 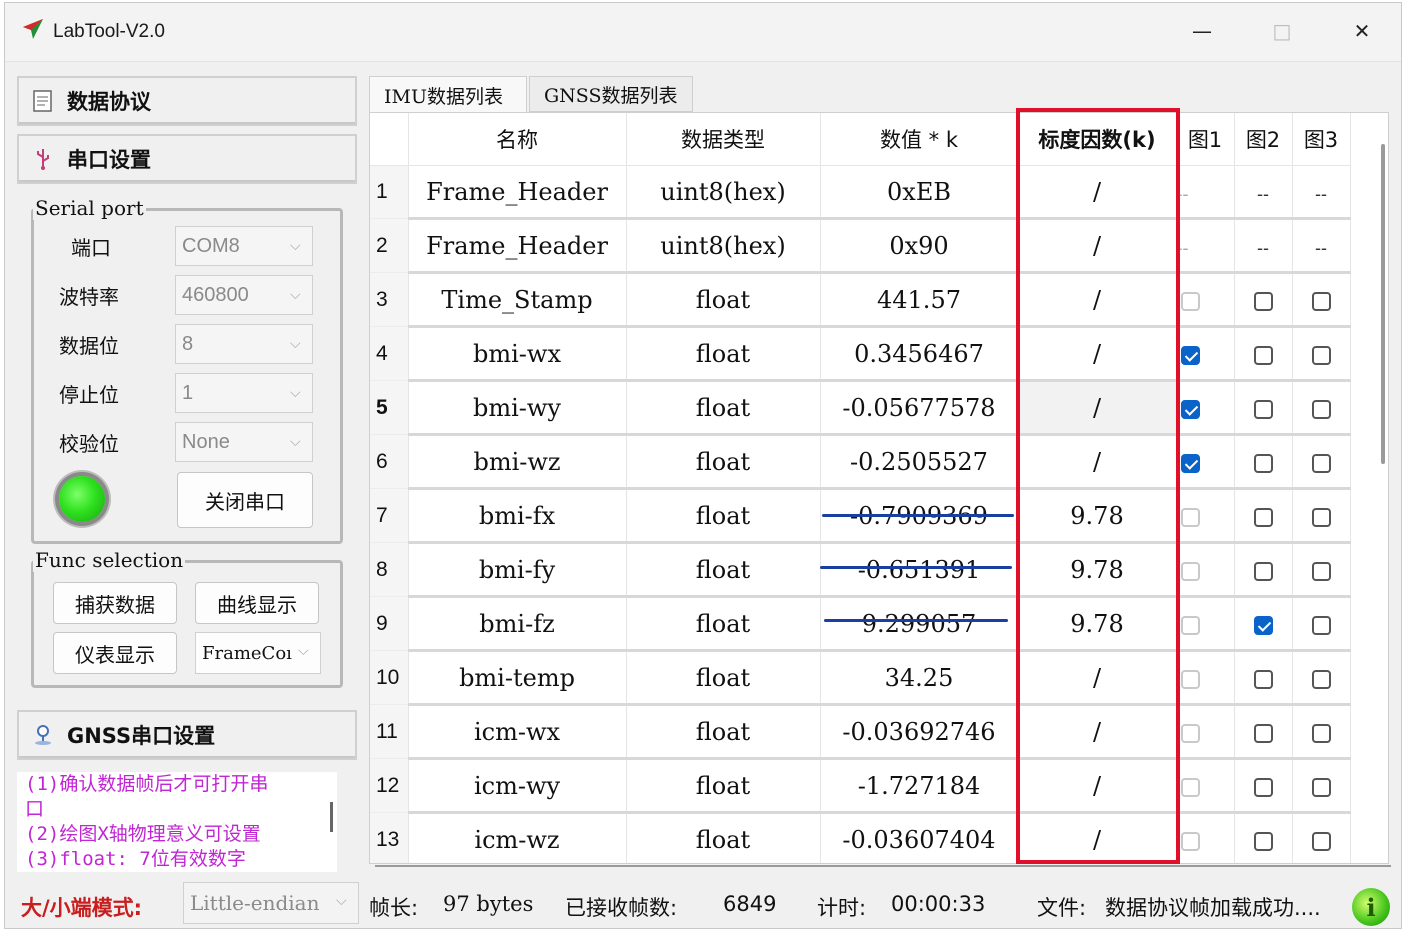 What do you see at coordinates (919, 139) in the screenshot?
I see `column-header-value: 数值 * k` at bounding box center [919, 139].